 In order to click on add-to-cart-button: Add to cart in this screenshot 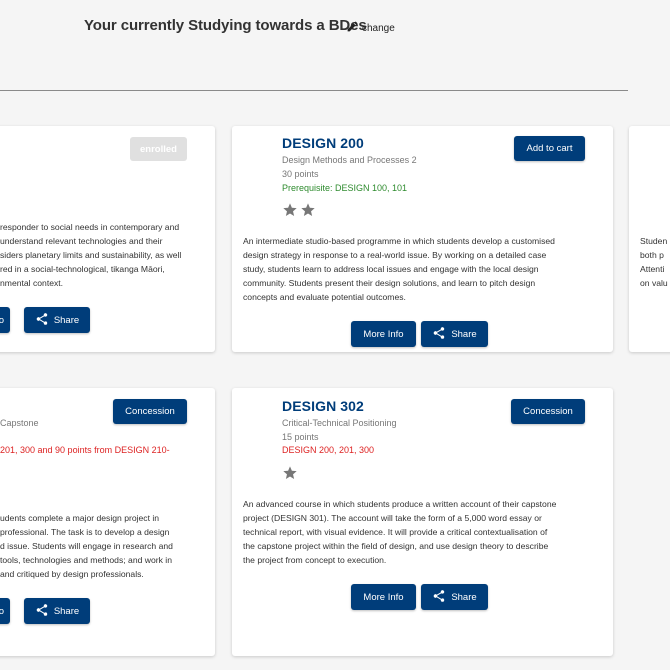, I will do `click(549, 148)`.